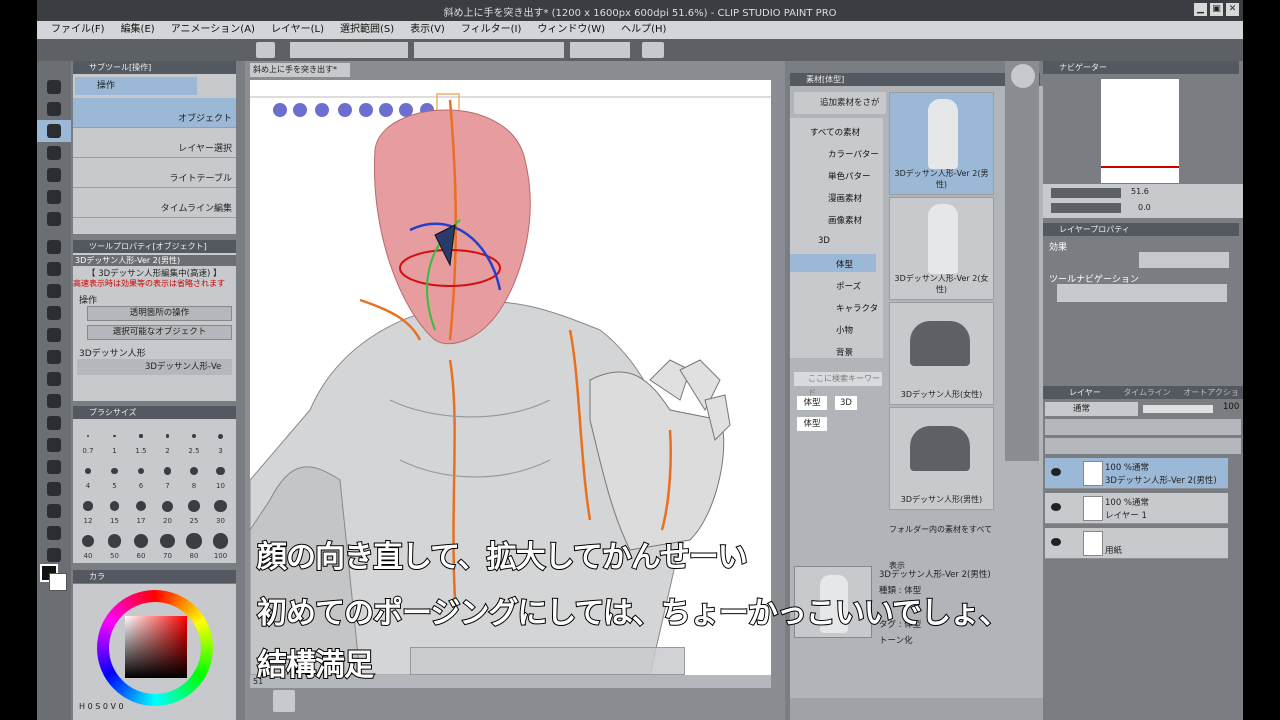 The height and width of the screenshot is (720, 1280). What do you see at coordinates (835, 132) in the screenshot?
I see `tree-all-materials: すべての素材` at bounding box center [835, 132].